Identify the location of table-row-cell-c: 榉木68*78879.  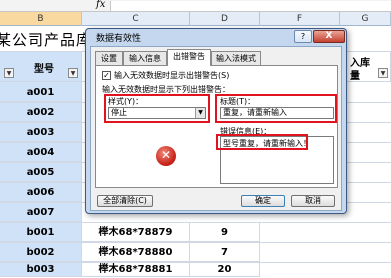
(136, 232).